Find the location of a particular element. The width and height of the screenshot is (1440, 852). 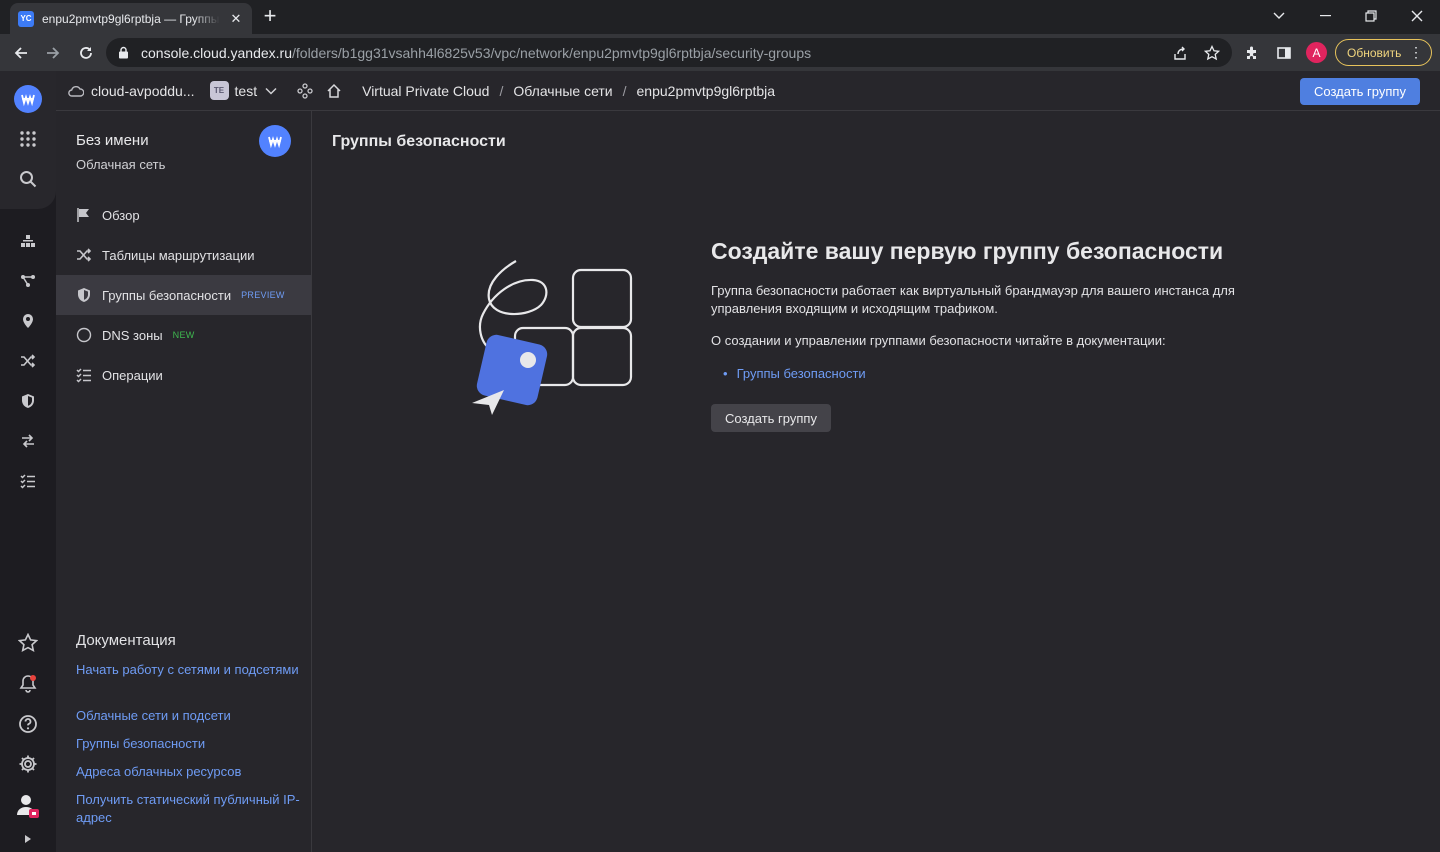

chevron-down-icon is located at coordinates (271, 91).